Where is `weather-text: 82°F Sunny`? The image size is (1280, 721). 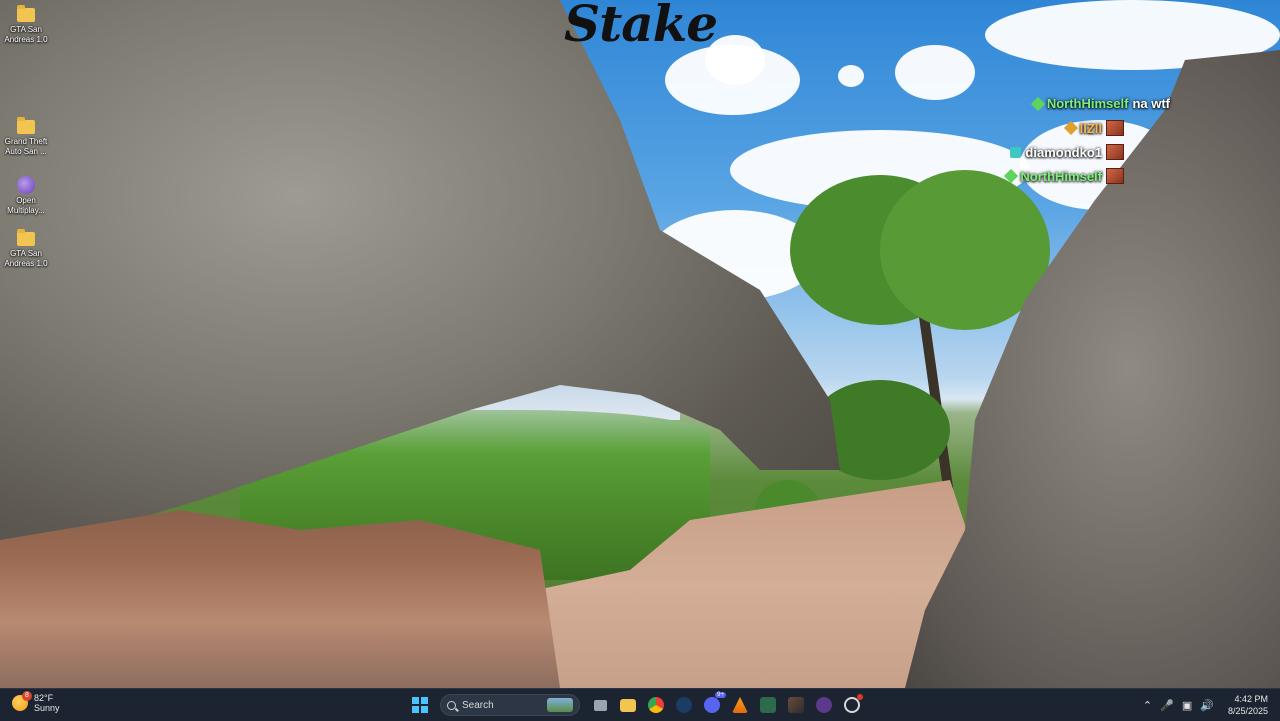
weather-text: 82°F Sunny is located at coordinates (47, 703).